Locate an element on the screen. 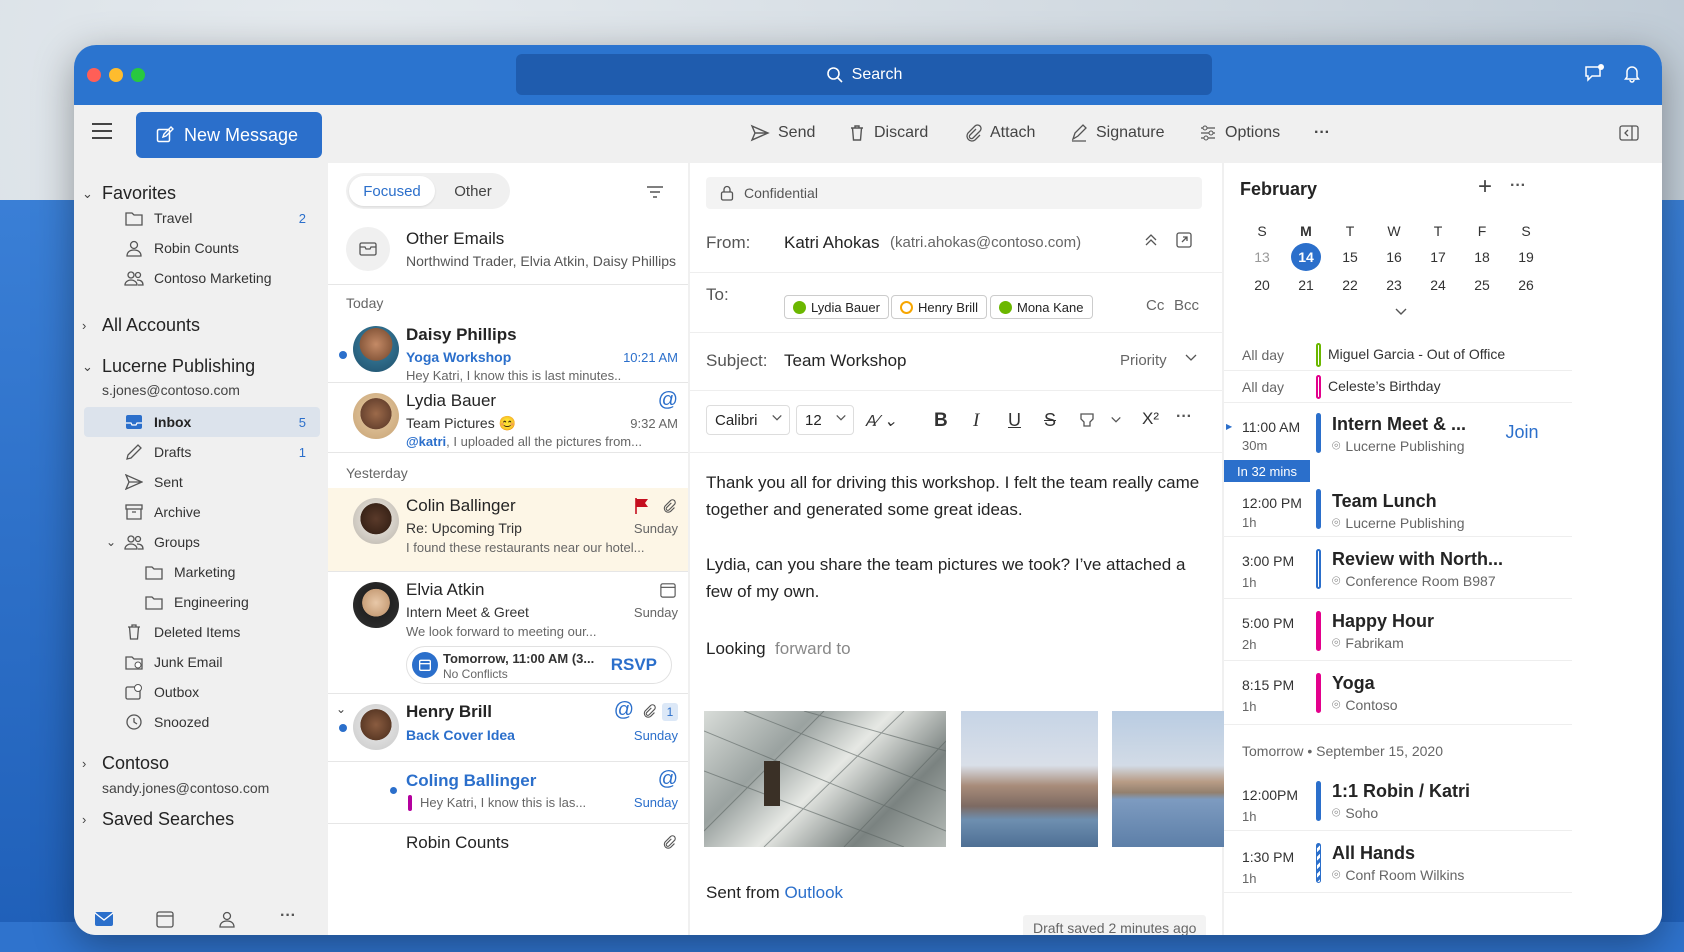 This screenshot has width=1684, height=952. folder-inbox: Inbox 5 is located at coordinates (202, 422).